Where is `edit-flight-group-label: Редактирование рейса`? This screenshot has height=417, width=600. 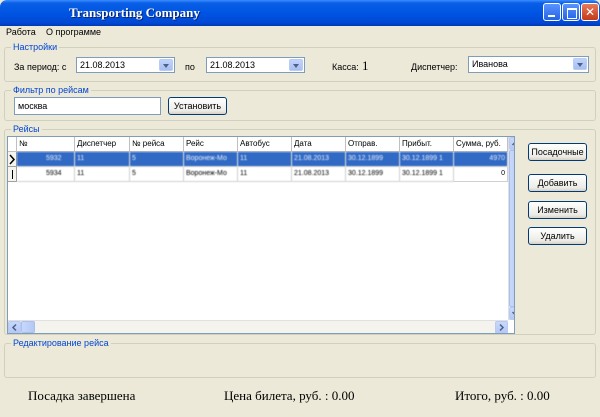
edit-flight-group-label: Редактирование рейса is located at coordinates (61, 343).